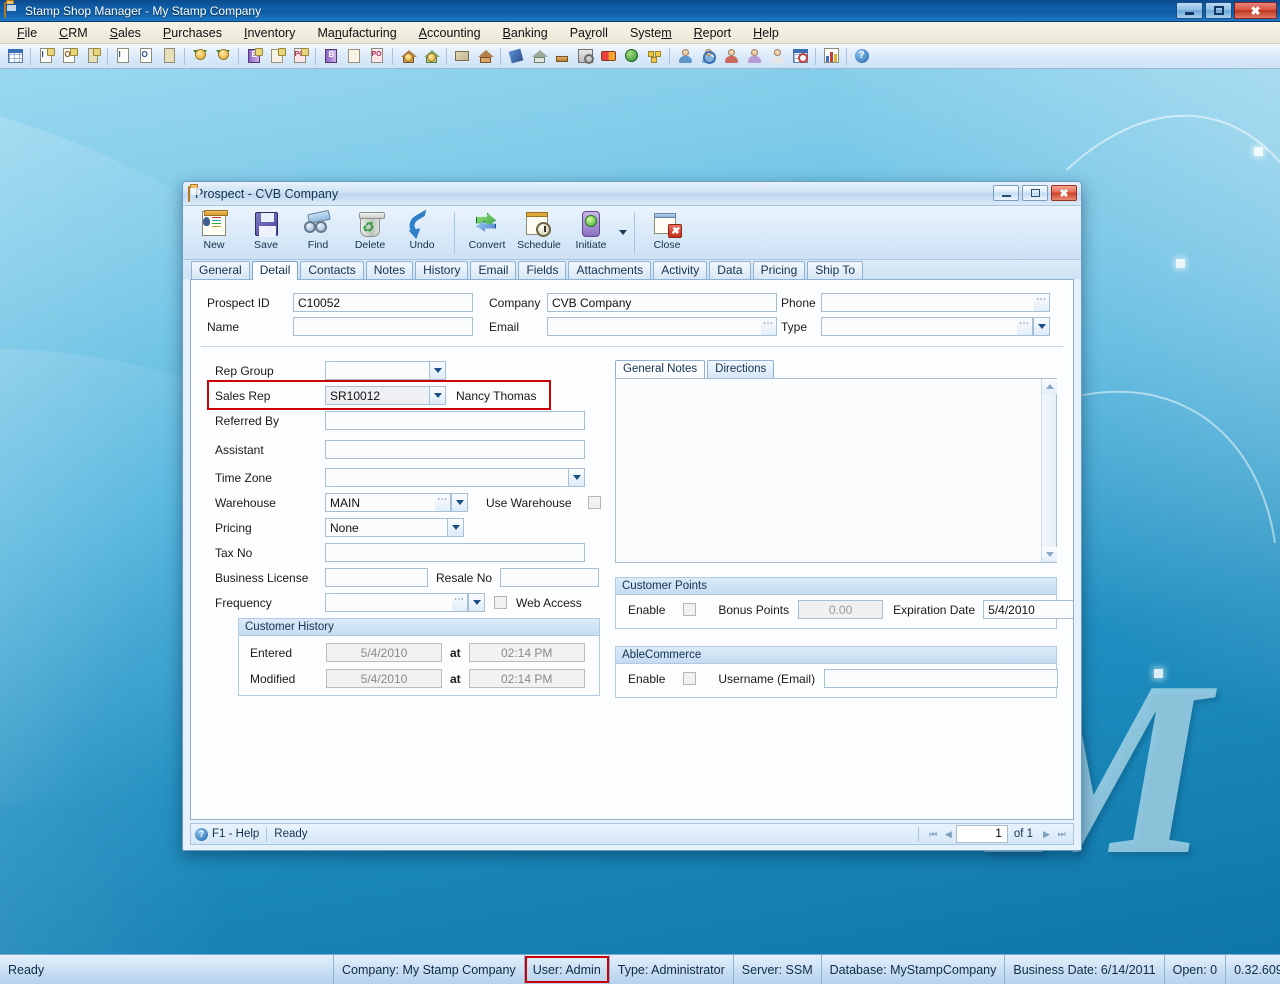 This screenshot has height=984, width=1280. Describe the element at coordinates (550, 577) in the screenshot. I see `resale-no-input` at that location.